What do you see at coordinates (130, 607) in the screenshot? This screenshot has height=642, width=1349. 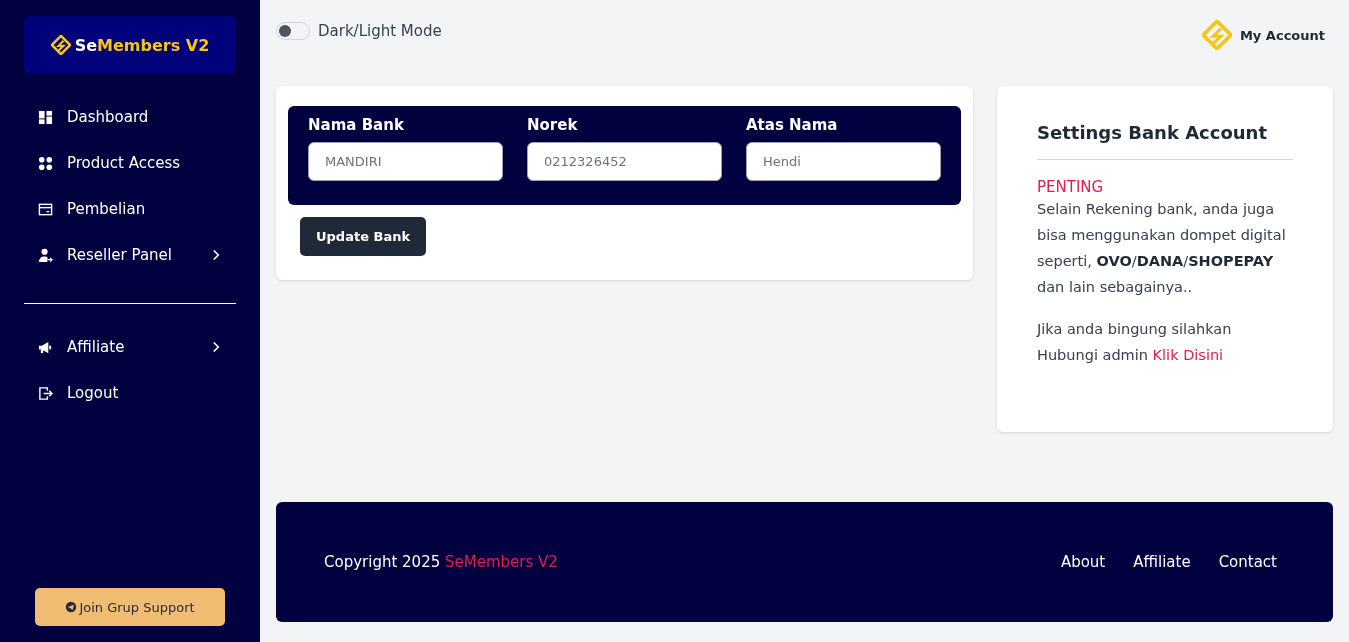 I see `join-support-button: Join Grup Support` at bounding box center [130, 607].